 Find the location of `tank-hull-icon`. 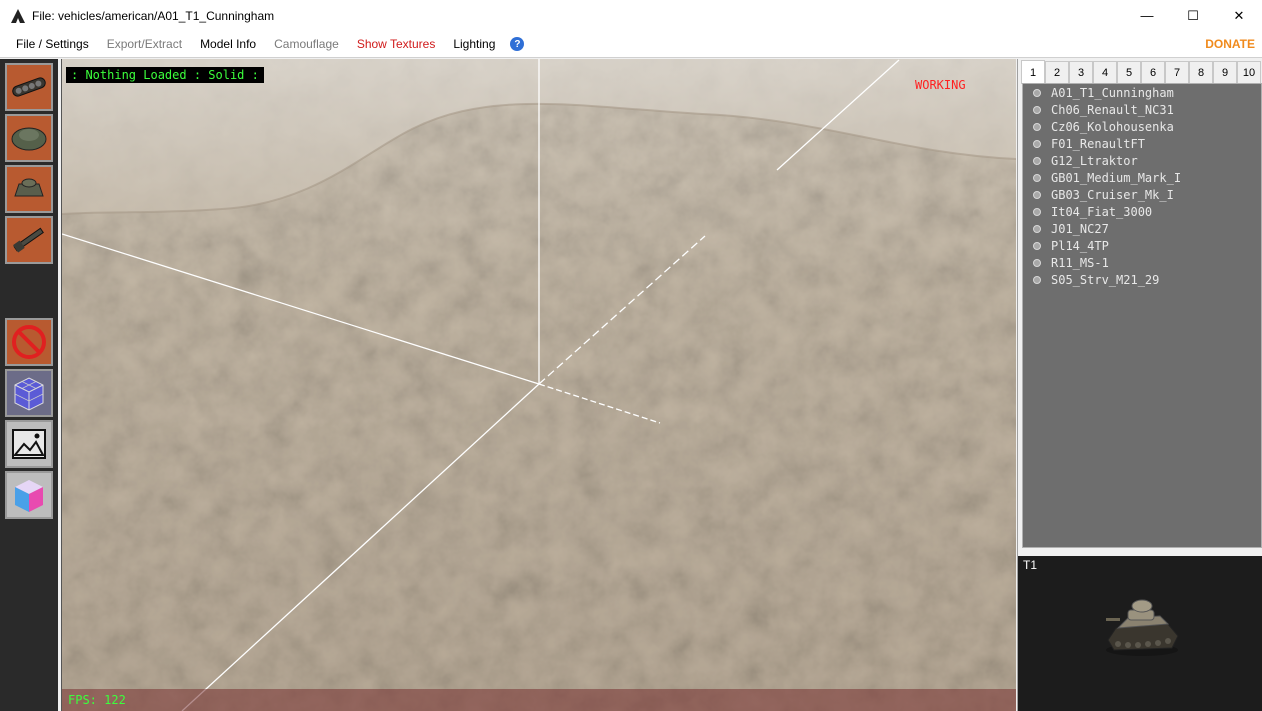

tank-hull-icon is located at coordinates (29, 139).